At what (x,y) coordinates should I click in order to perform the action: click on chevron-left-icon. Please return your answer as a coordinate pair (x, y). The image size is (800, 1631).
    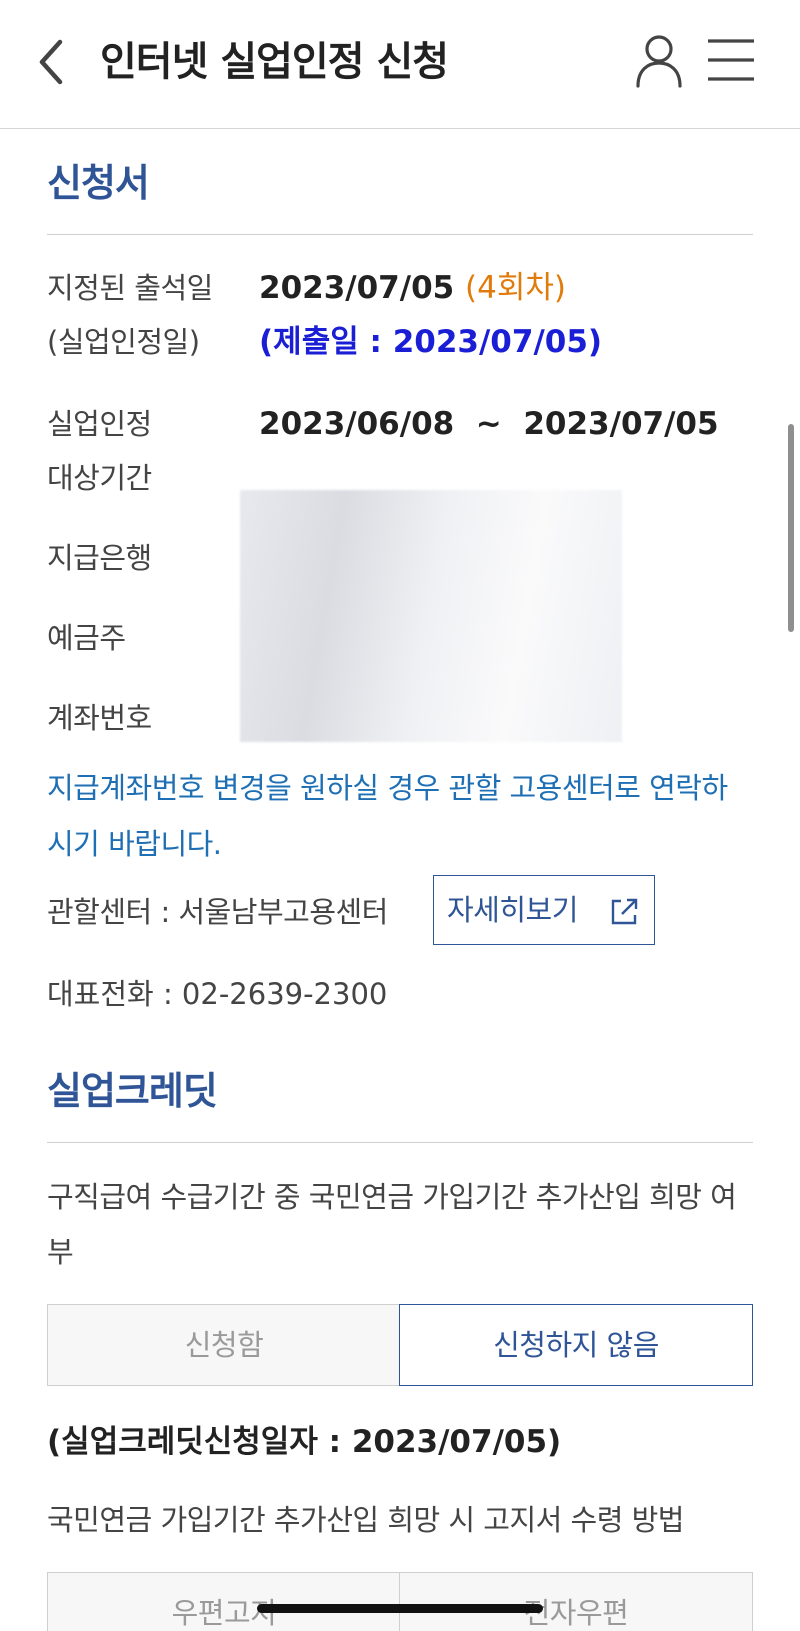
    Looking at the image, I should click on (51, 62).